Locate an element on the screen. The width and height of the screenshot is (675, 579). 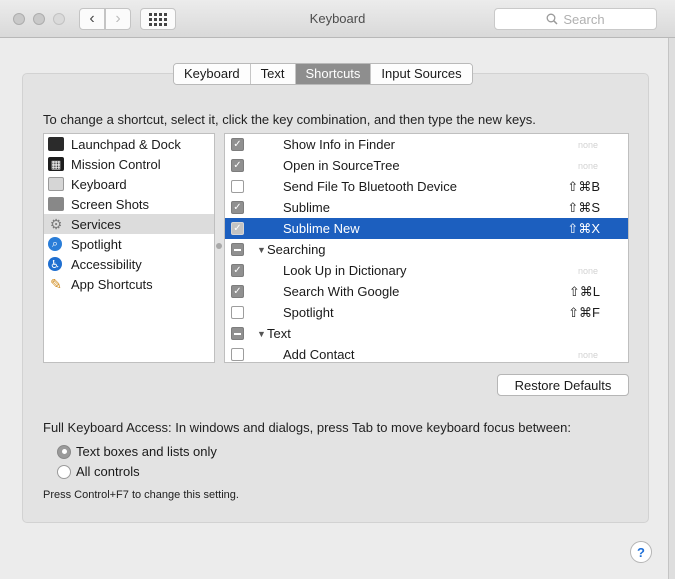
search-placeholder: Search is located at coordinates (584, 19).